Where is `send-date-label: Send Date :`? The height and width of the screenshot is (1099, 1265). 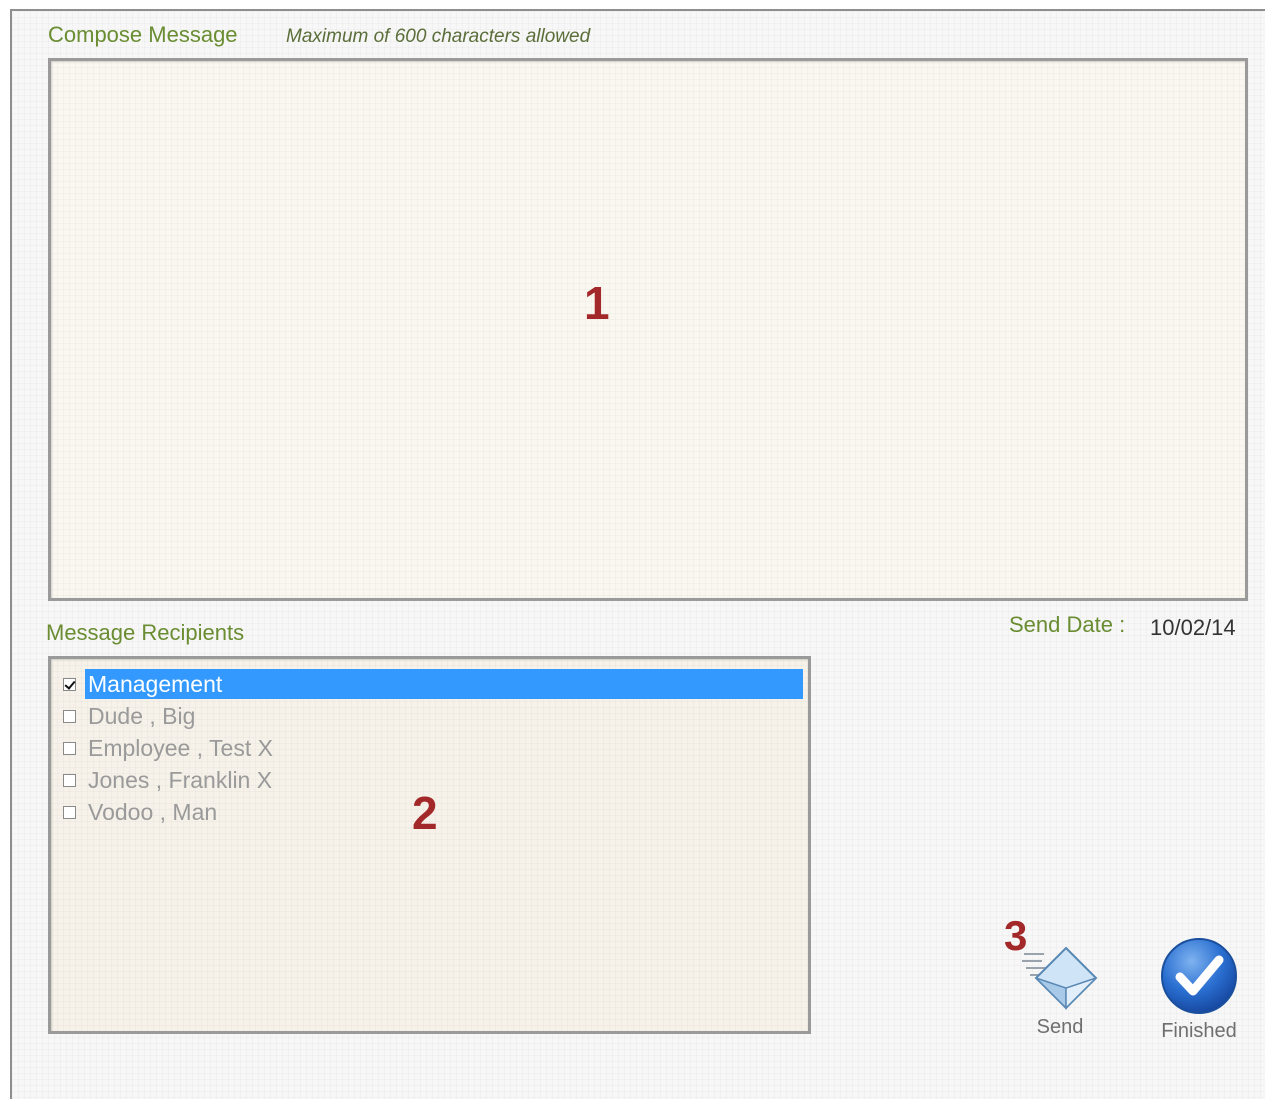
send-date-label: Send Date : is located at coordinates (1067, 624).